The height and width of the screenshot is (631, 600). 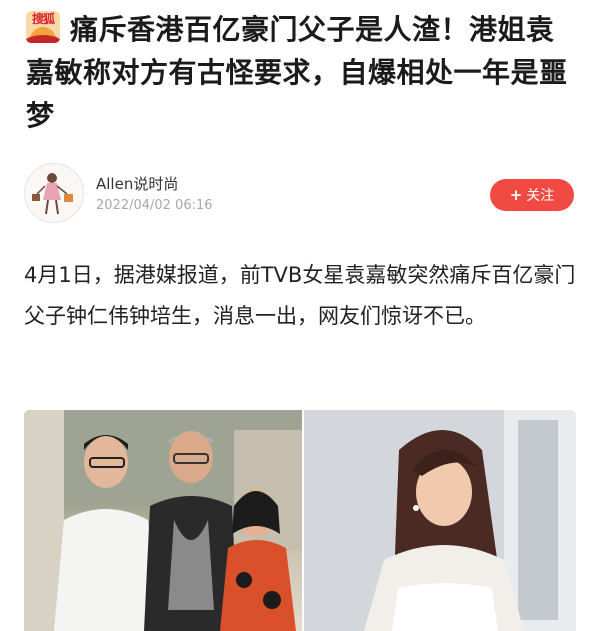 I want to click on logo-text: 搜狐, so click(x=43, y=19).